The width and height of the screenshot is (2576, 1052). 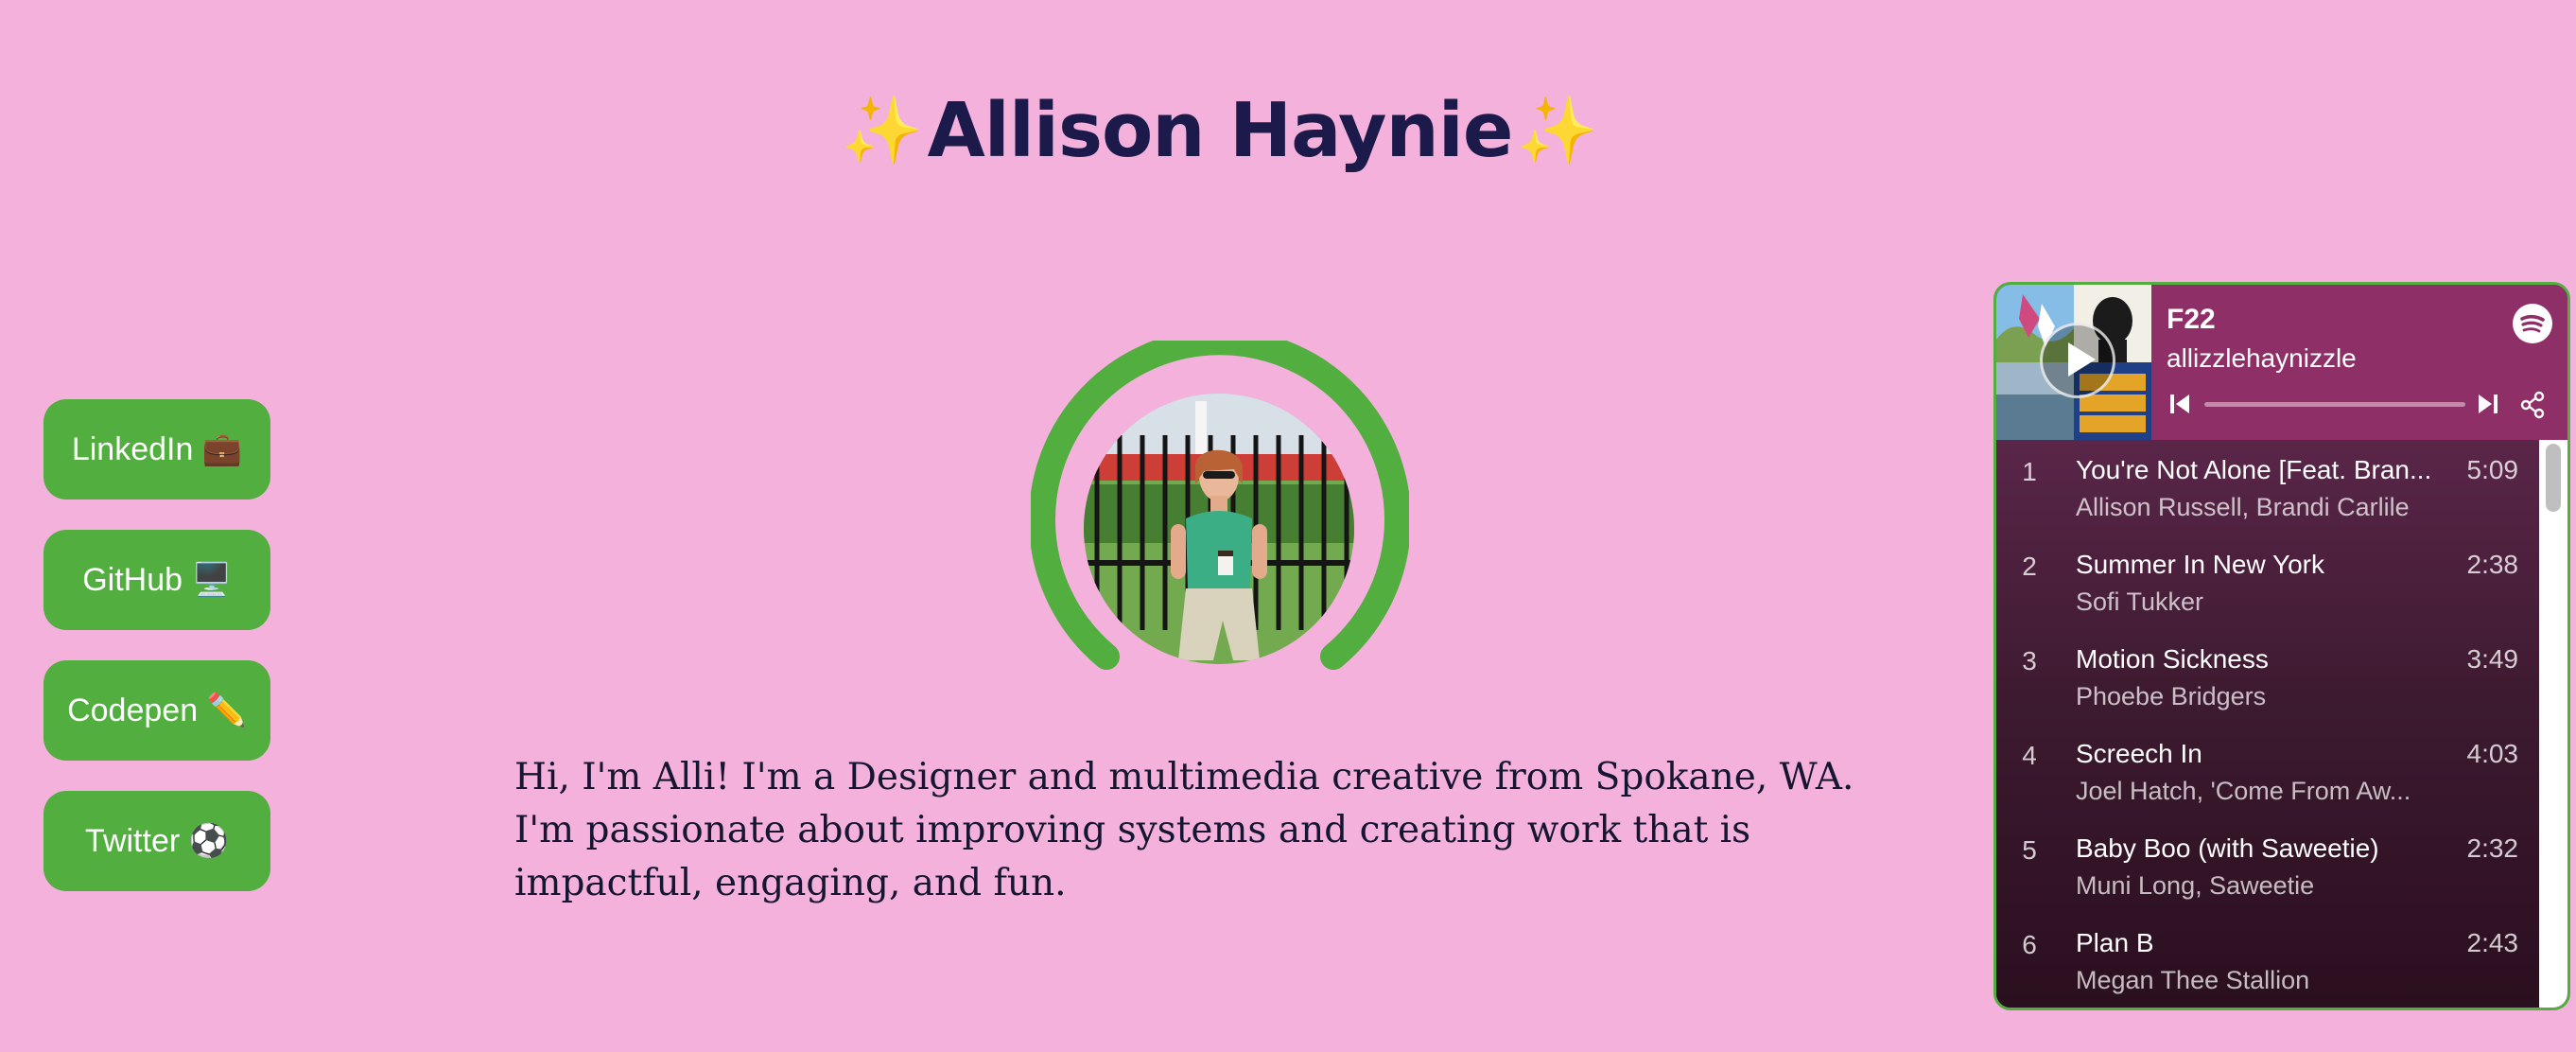 What do you see at coordinates (2029, 566) in the screenshot?
I see `track-number: 2` at bounding box center [2029, 566].